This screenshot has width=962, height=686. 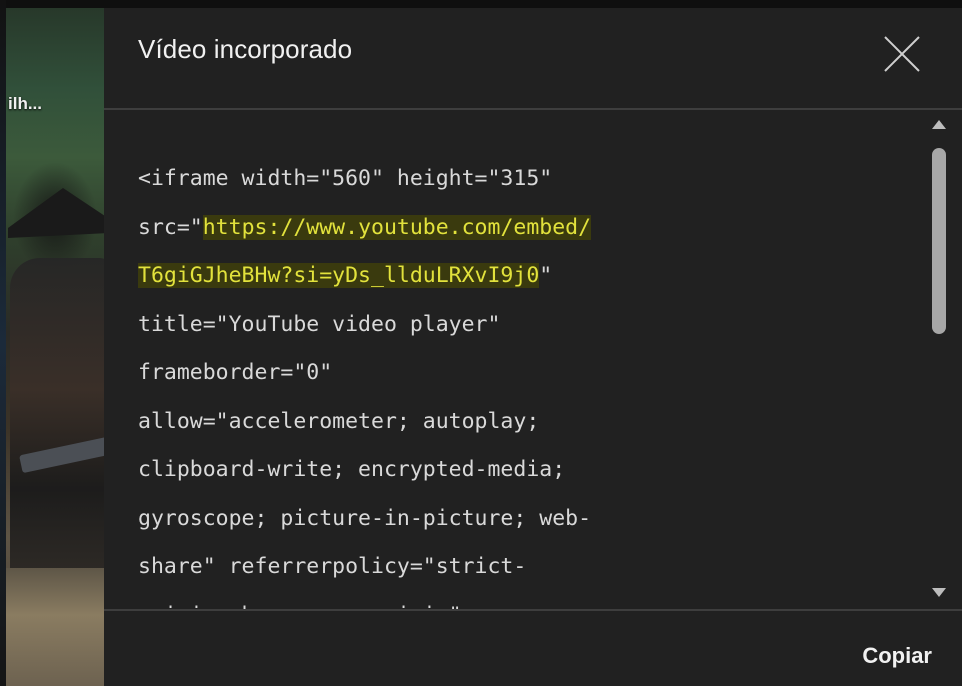 I want to click on code-line: title="YouTube video player", so click(x=448, y=325).